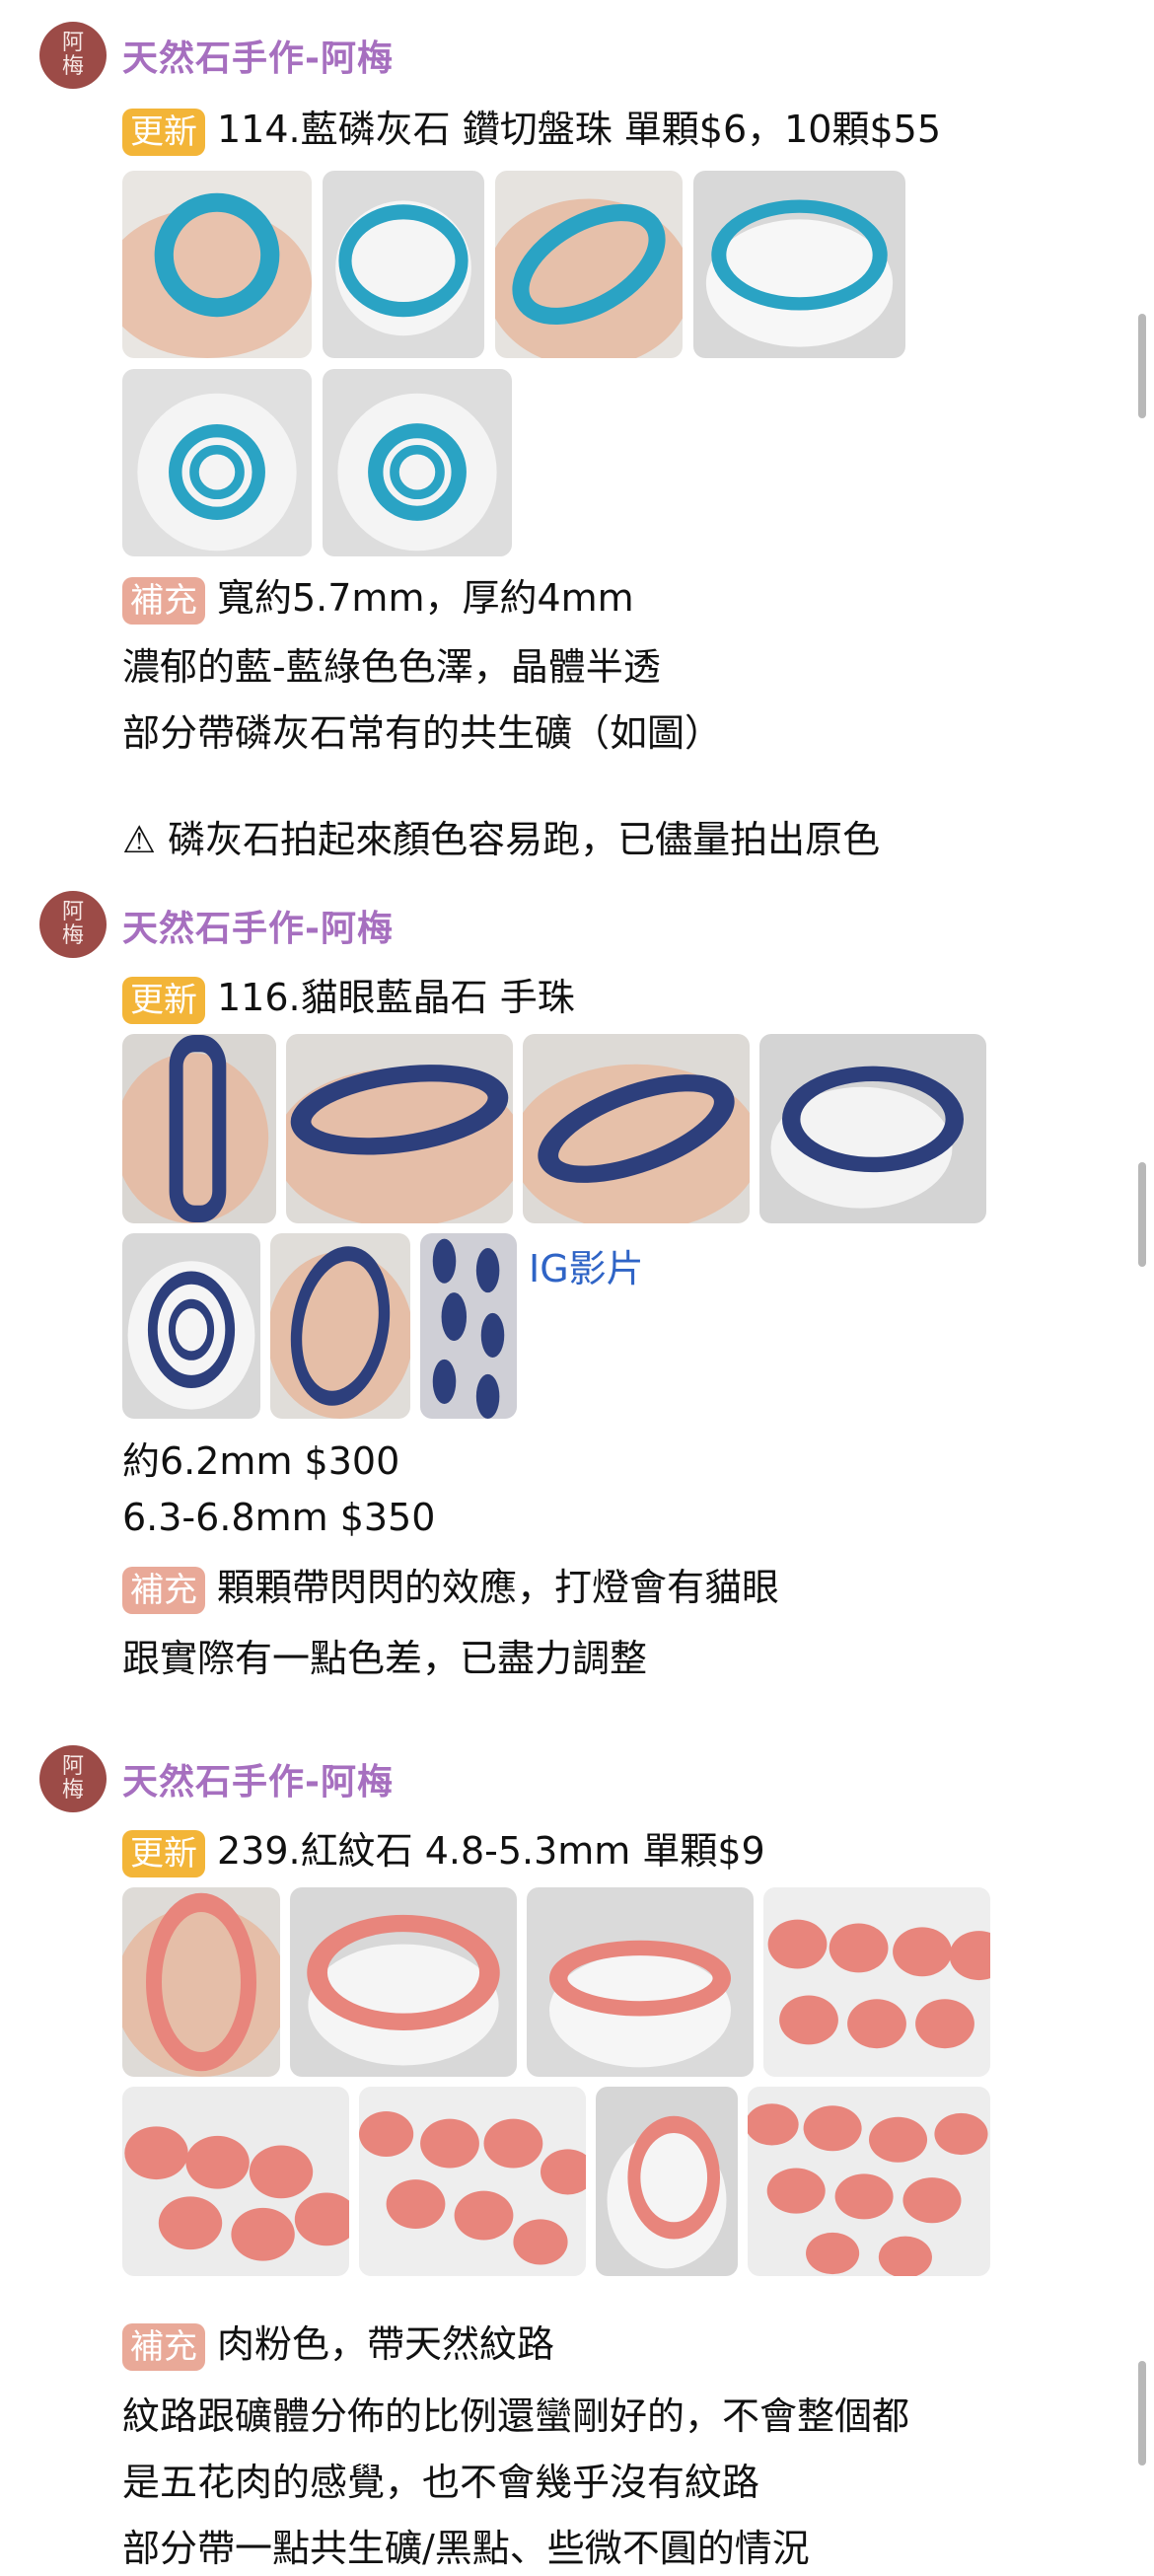 This screenshot has height=2576, width=1154. Describe the element at coordinates (516, 2416) in the screenshot. I see `body-text: 紋路跟礦體分佈的比例還蠻剛好的，不會整個都` at that location.